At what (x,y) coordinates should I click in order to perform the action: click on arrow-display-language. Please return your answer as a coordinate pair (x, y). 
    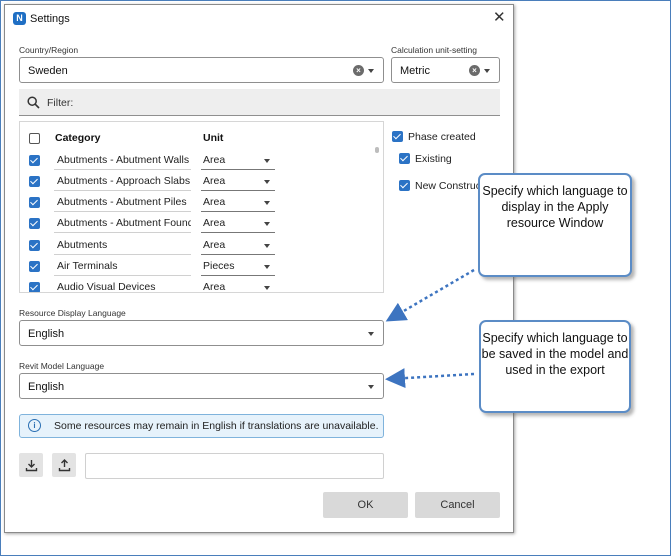
    Looking at the image, I should click on (430, 295).